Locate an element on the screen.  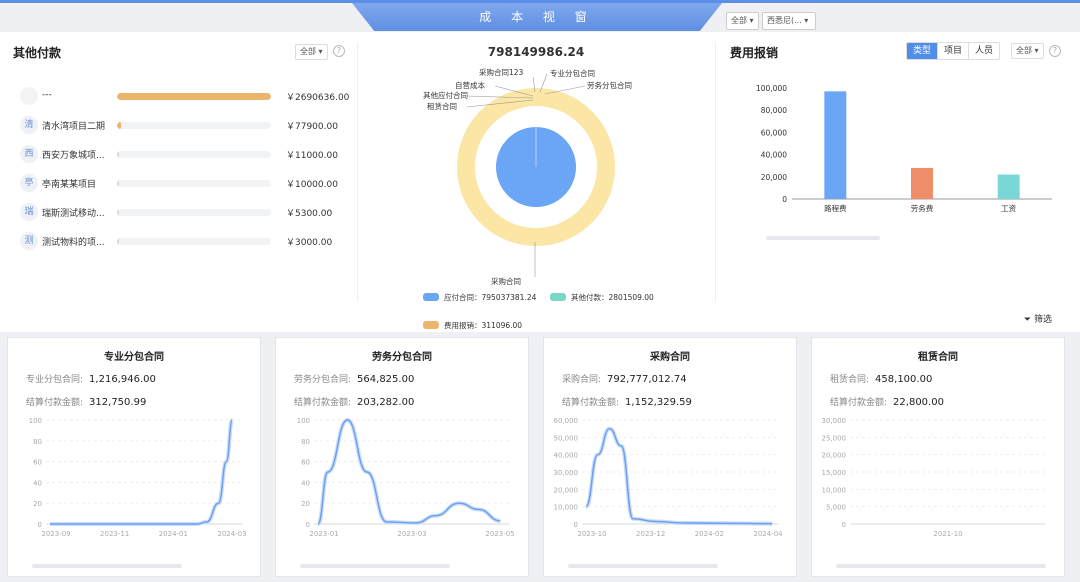
payment-amount: ￥11000.00 is located at coordinates (312, 156).